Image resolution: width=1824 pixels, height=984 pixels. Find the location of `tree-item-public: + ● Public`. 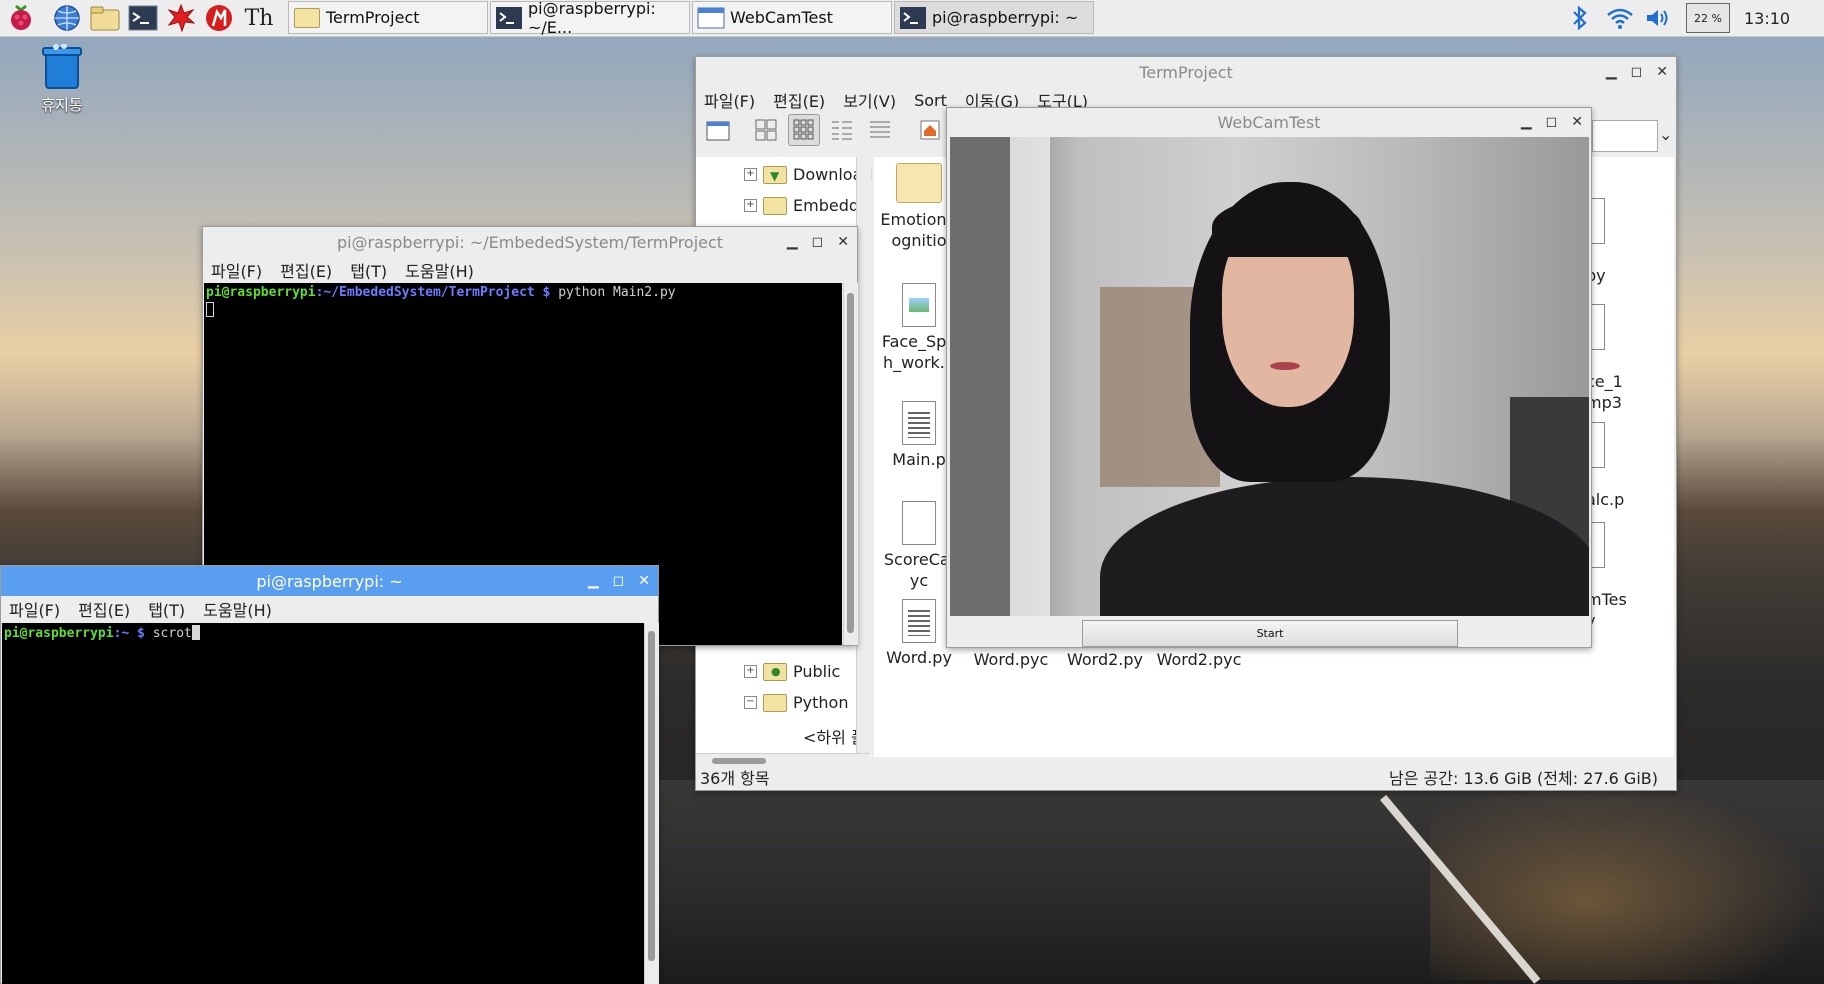

tree-item-public: + ● Public is located at coordinates (792, 671).